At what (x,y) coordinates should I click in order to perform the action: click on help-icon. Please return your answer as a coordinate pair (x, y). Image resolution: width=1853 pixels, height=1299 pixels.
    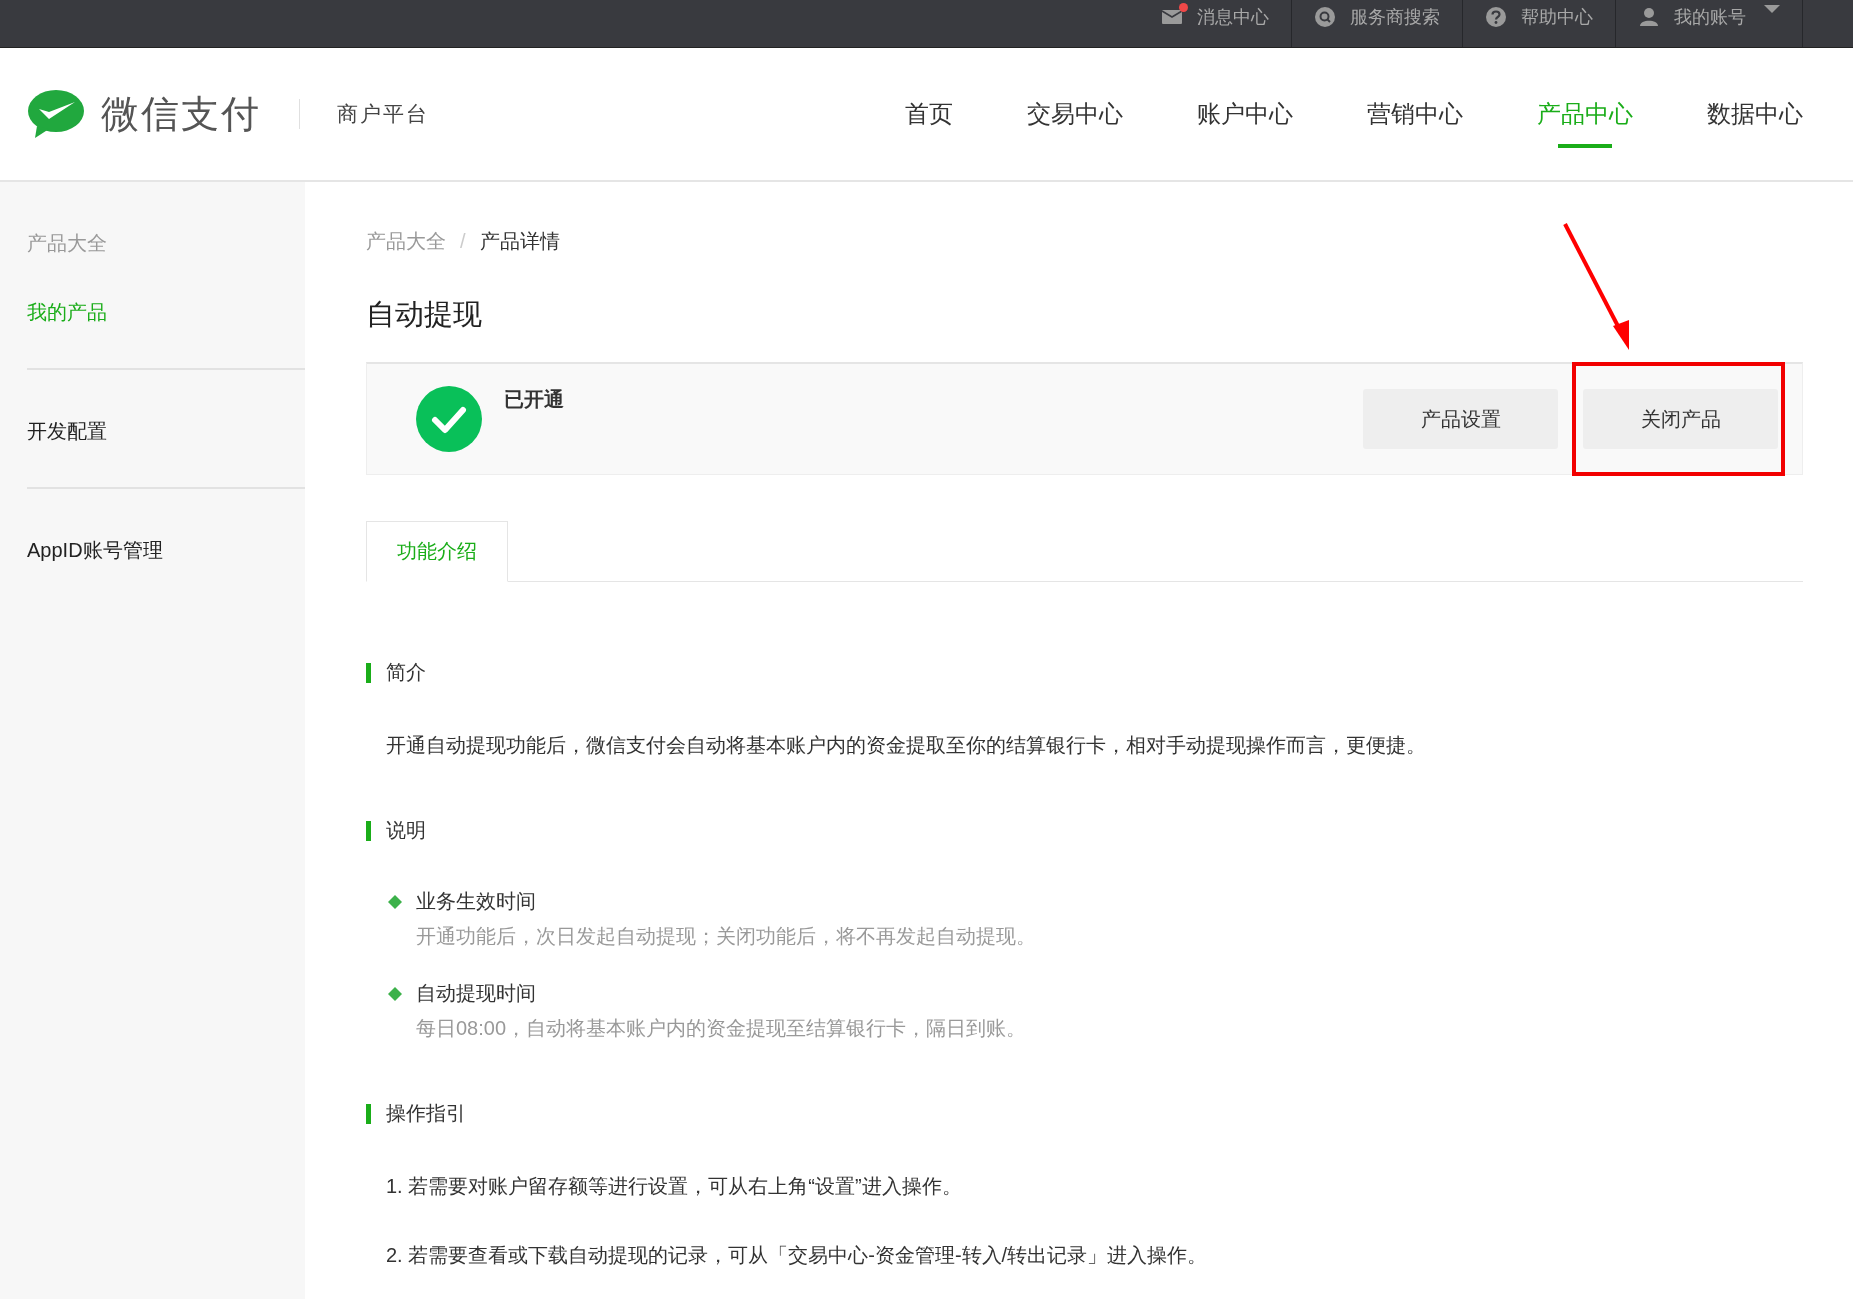
    Looking at the image, I should click on (1497, 16).